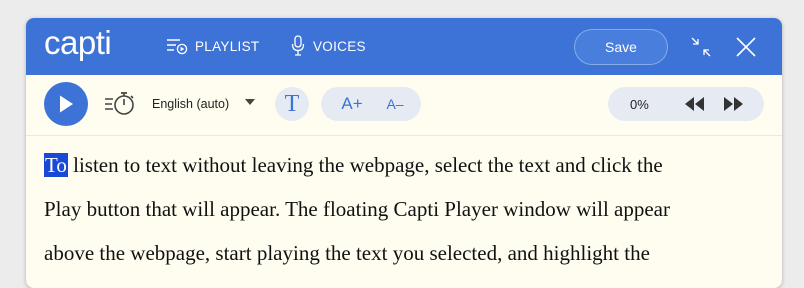 The height and width of the screenshot is (288, 804). I want to click on language-select: English (auto), so click(190, 104).